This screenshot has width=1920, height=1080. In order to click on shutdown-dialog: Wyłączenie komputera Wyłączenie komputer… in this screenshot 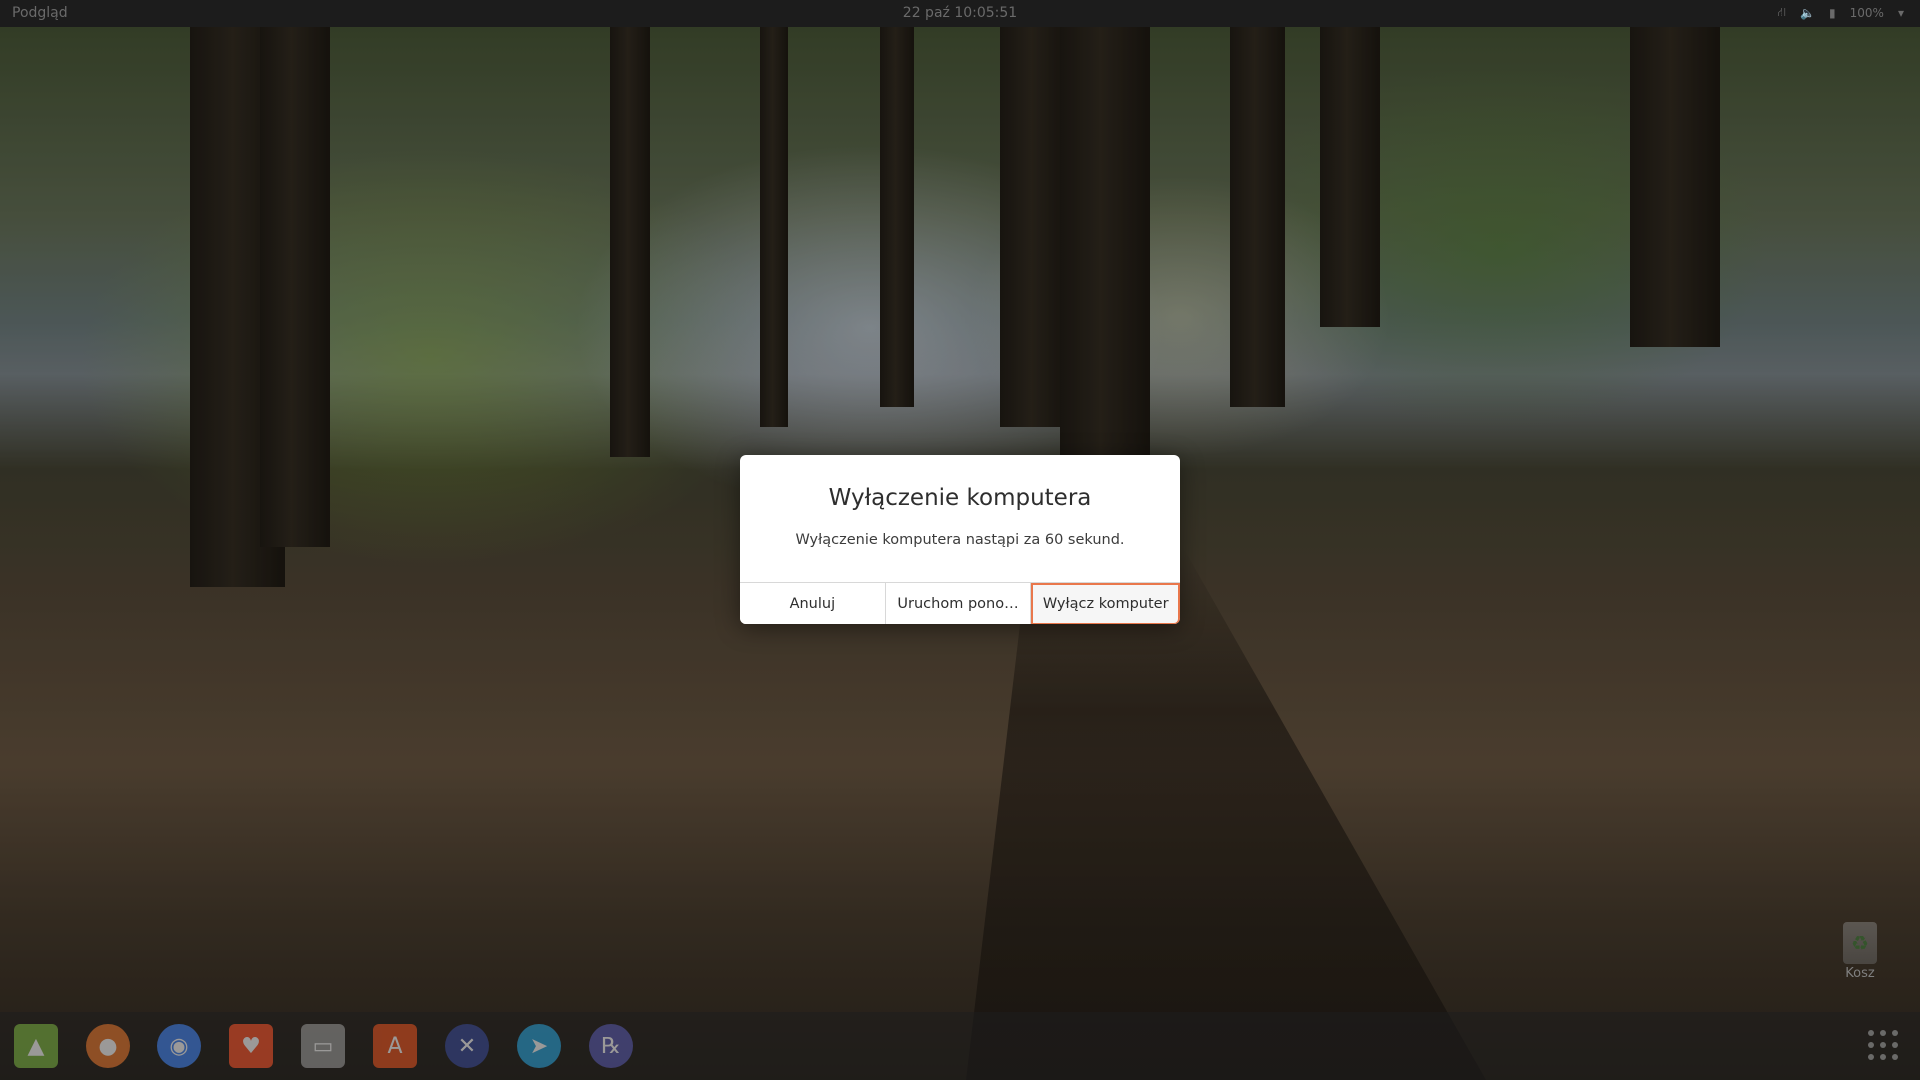, I will do `click(960, 539)`.